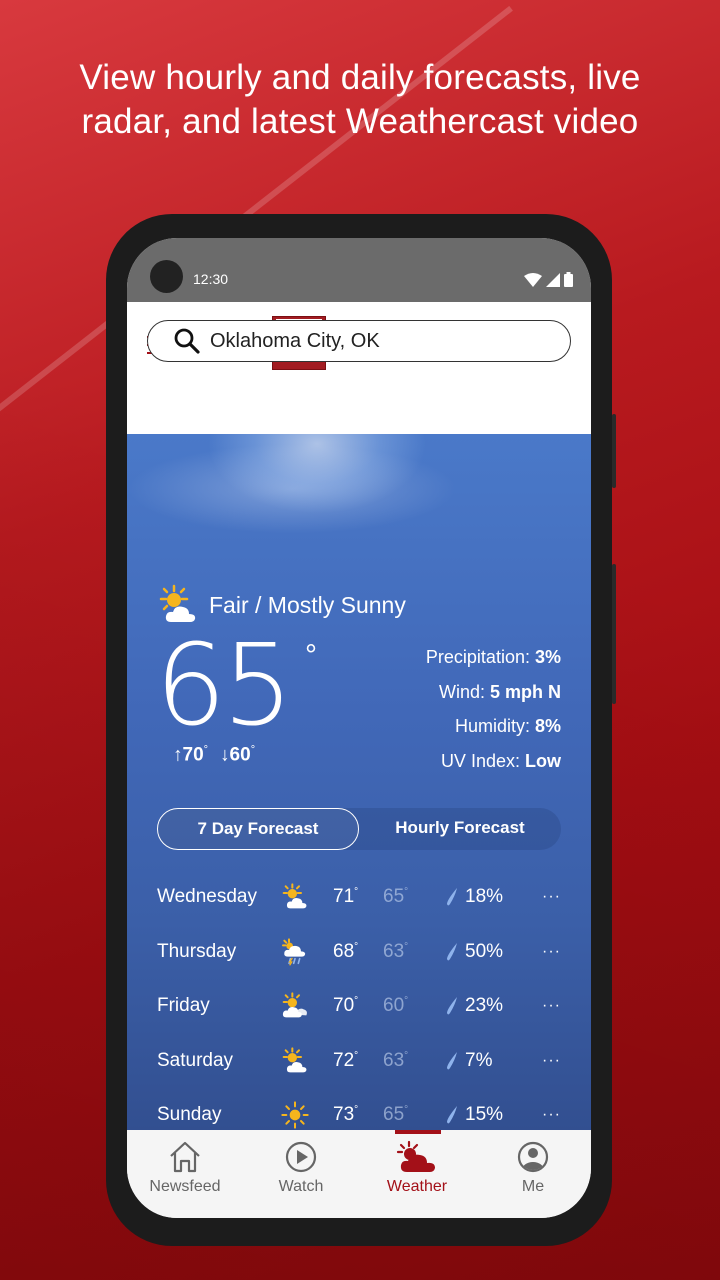 Image resolution: width=720 pixels, height=1280 pixels. What do you see at coordinates (533, 1157) in the screenshot?
I see `profile-icon` at bounding box center [533, 1157].